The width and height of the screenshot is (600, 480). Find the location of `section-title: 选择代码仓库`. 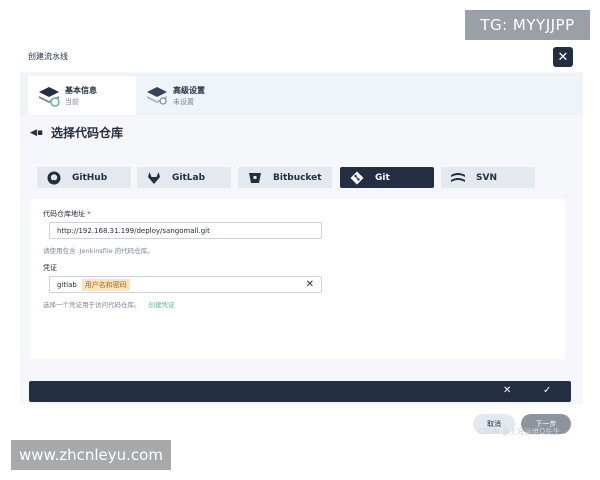

section-title: 选择代码仓库 is located at coordinates (87, 133).